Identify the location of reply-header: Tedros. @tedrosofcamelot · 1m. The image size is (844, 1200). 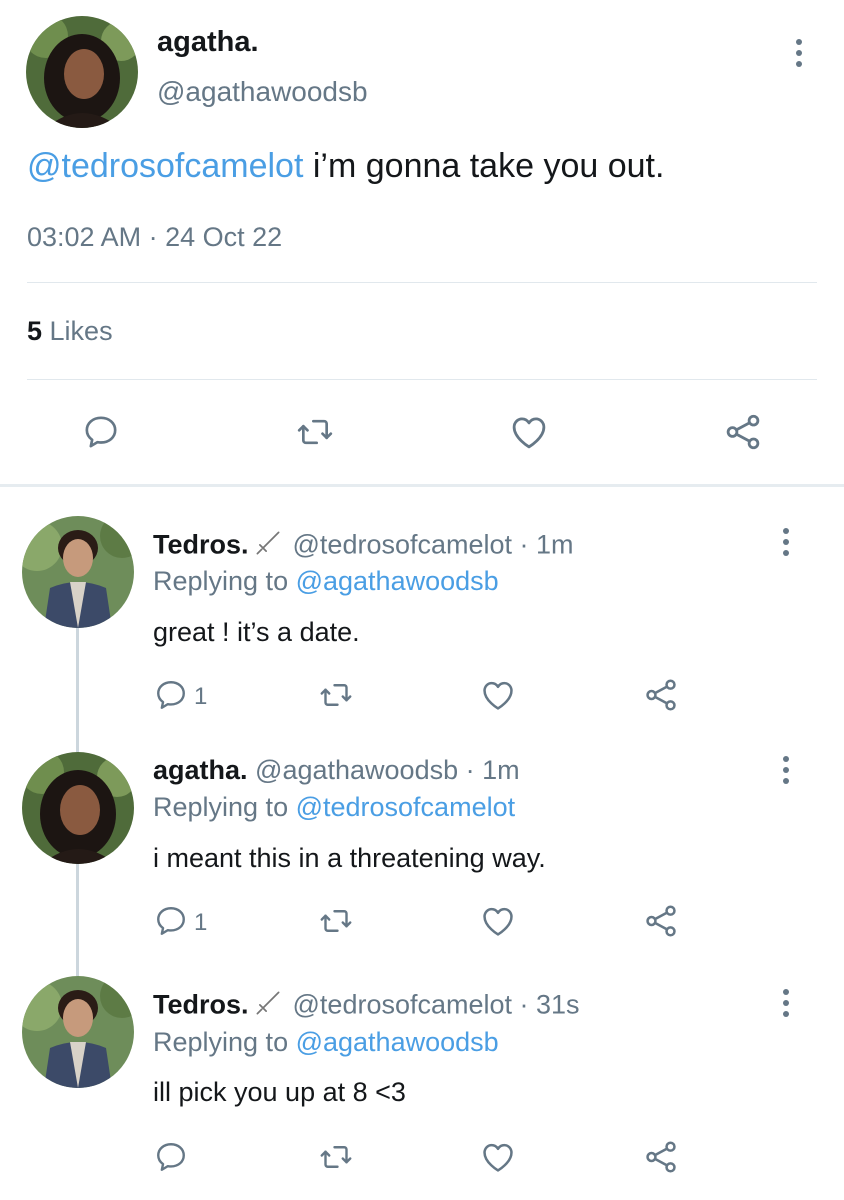
(363, 546).